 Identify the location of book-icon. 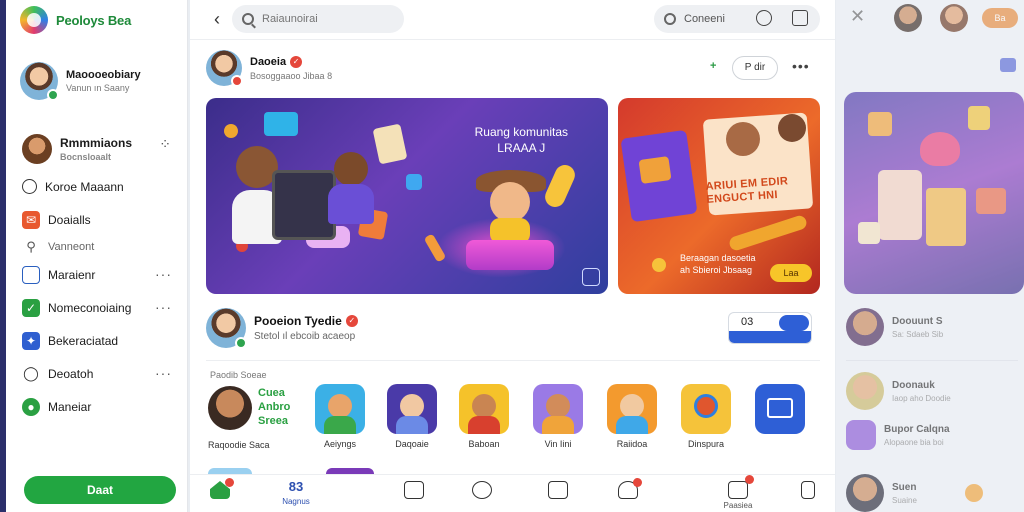
(946, 217).